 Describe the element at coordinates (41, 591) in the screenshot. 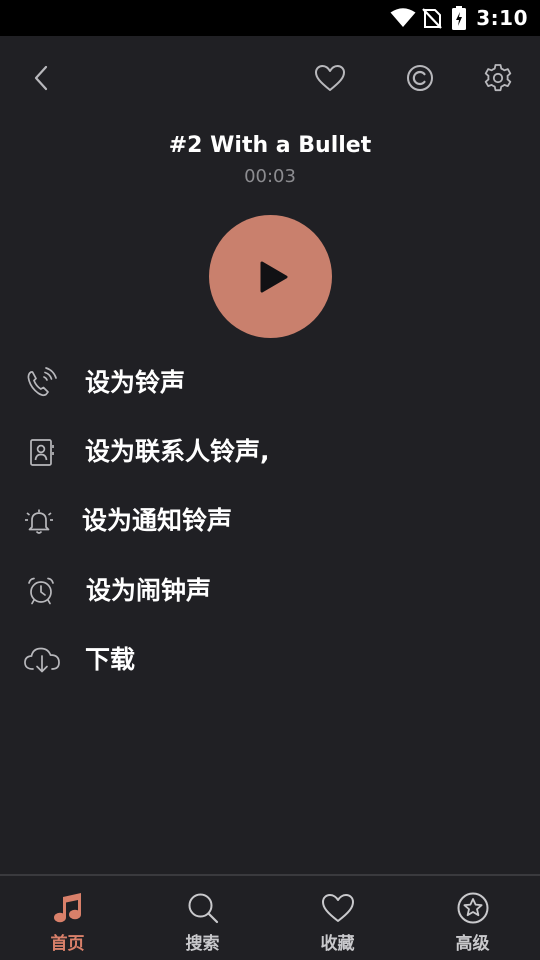

I see `alarm-clock-icon` at that location.